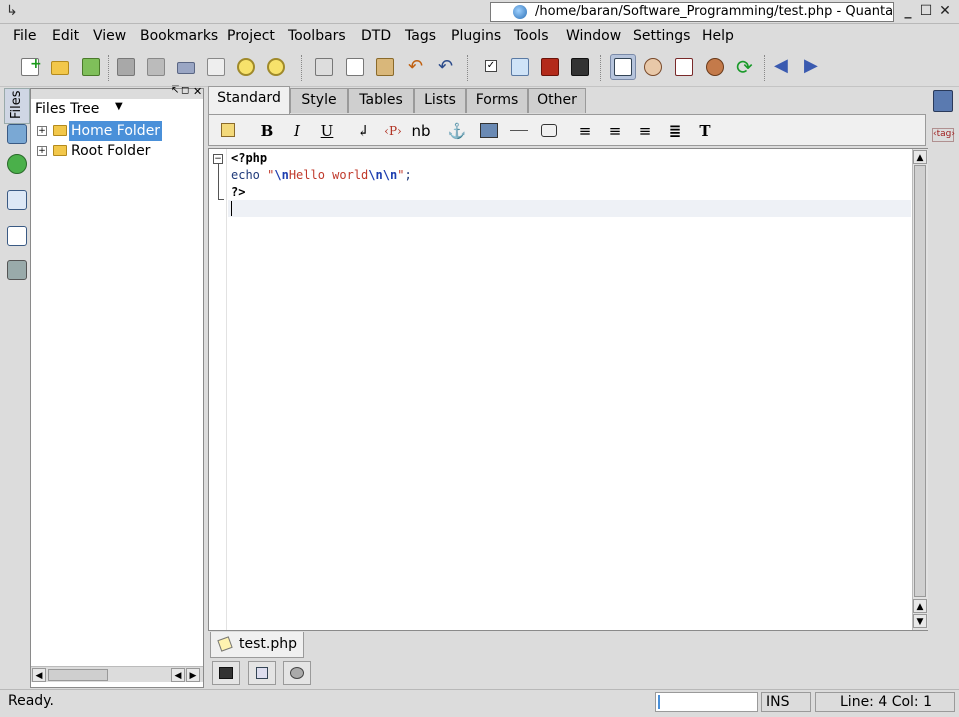 This screenshot has width=959, height=717. Describe the element at coordinates (317, 36) in the screenshot. I see `menu-toolbars: Toolbars` at that location.